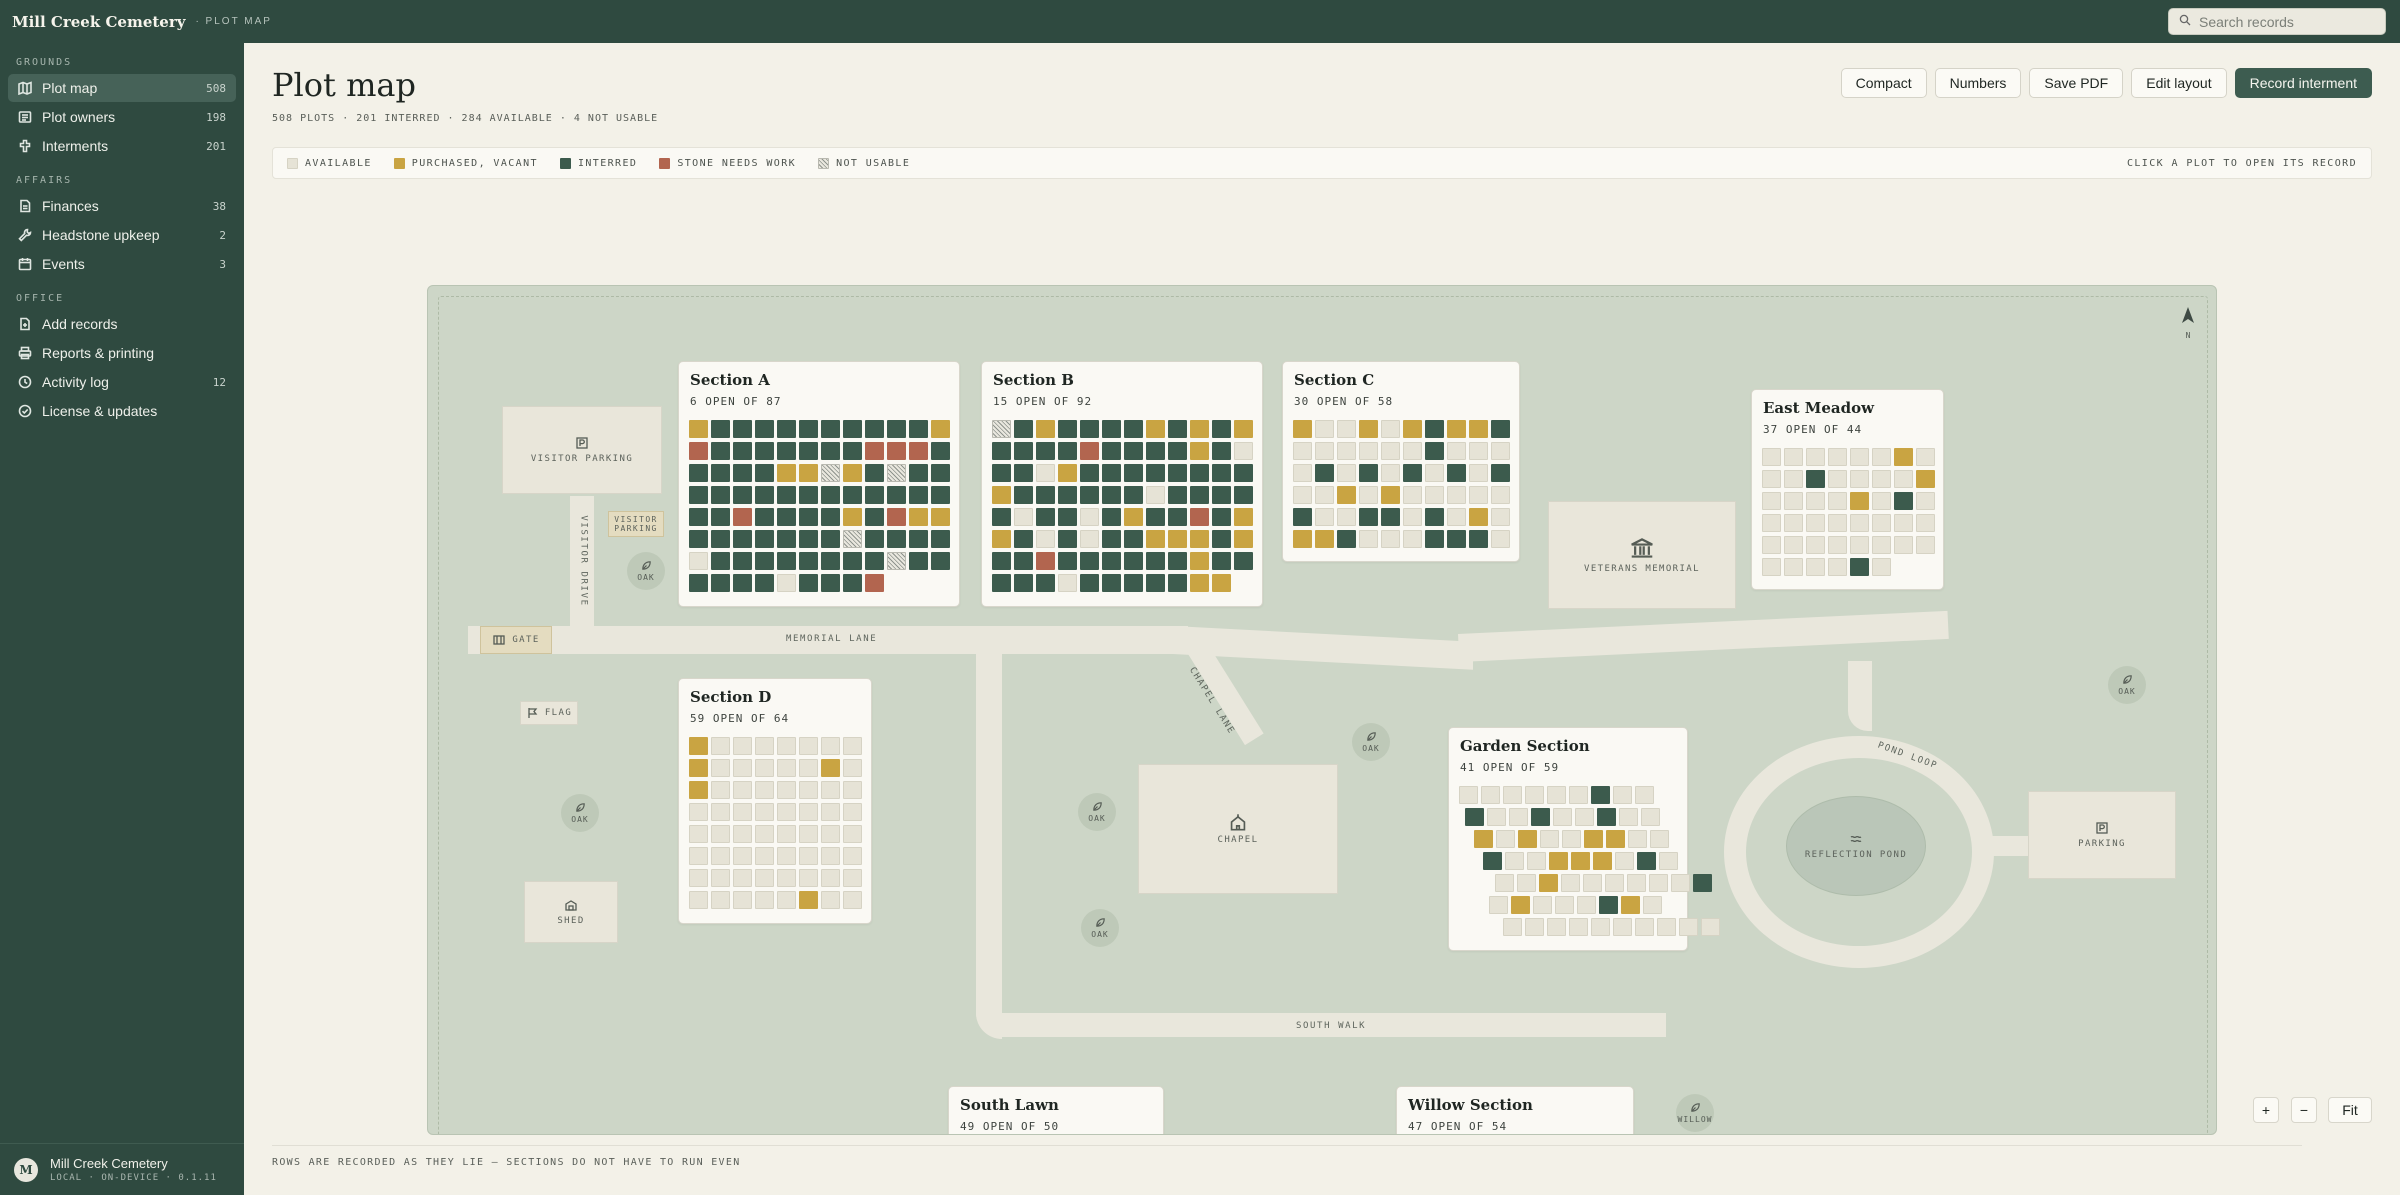  I want to click on section-section-d: Section D 59 OPEN OF 64, so click(775, 801).